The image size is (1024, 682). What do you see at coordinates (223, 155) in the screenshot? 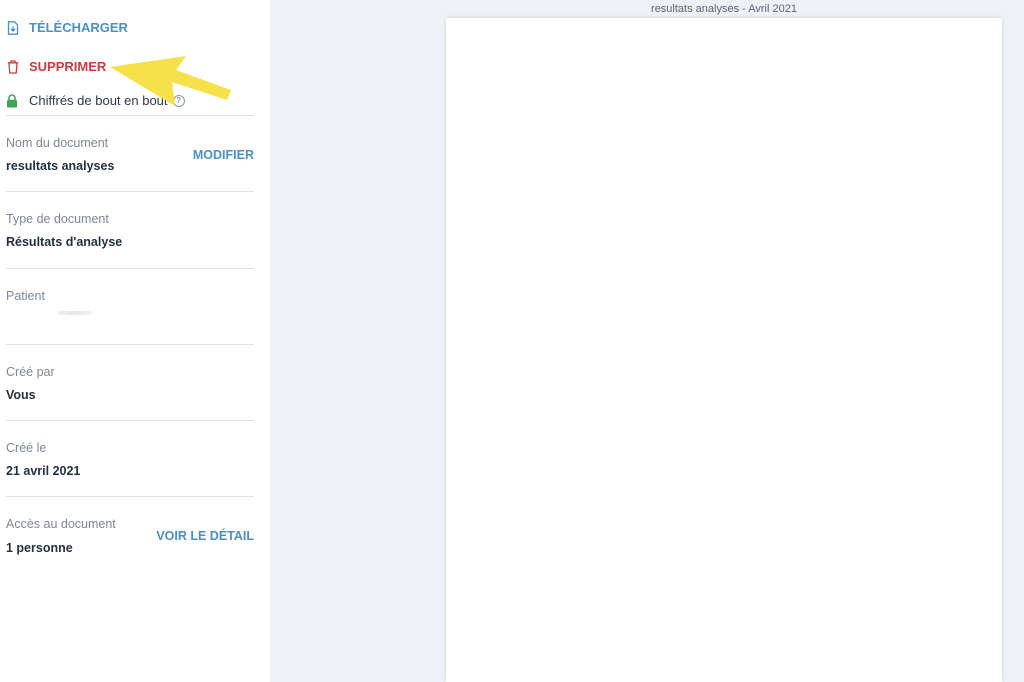
I see `edit-name-button: MODIFIER` at bounding box center [223, 155].